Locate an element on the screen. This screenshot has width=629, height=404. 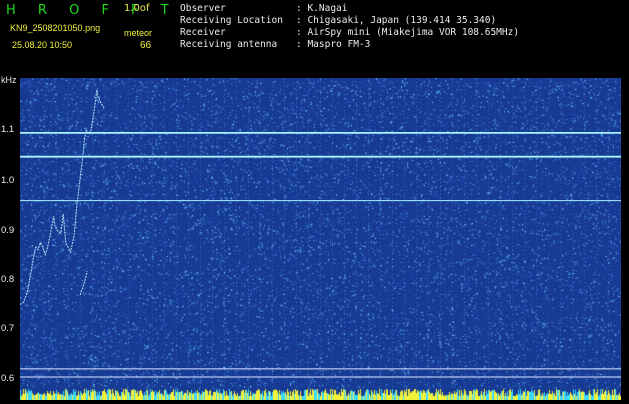
antenna-value: : Maspro FM-3 is located at coordinates (333, 44).